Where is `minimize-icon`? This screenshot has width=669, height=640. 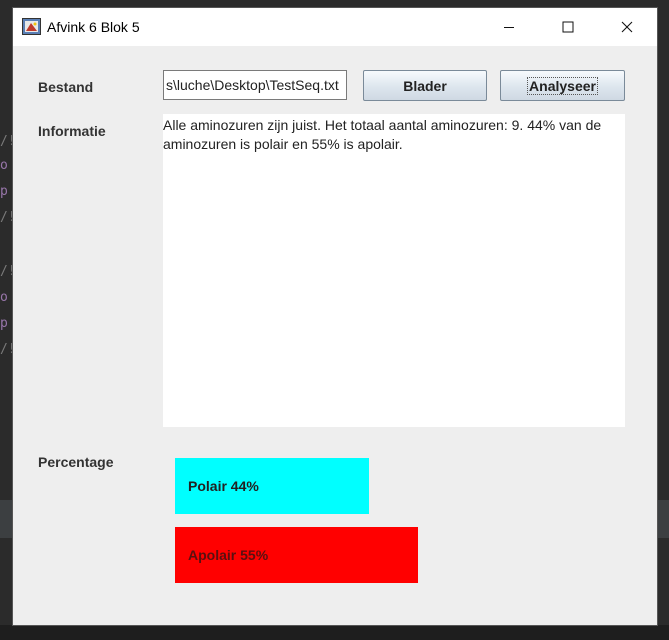
minimize-icon is located at coordinates (509, 27).